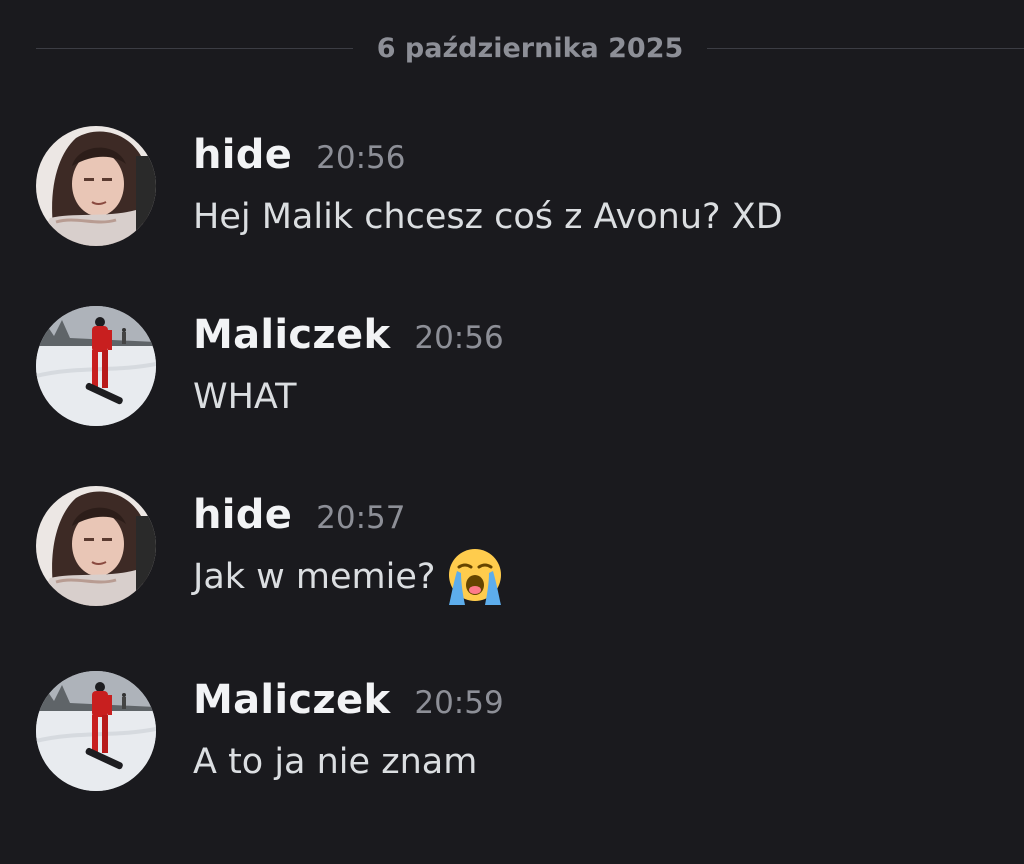 The image size is (1024, 864). I want to click on date-divider: 6 października 2025, so click(530, 48).